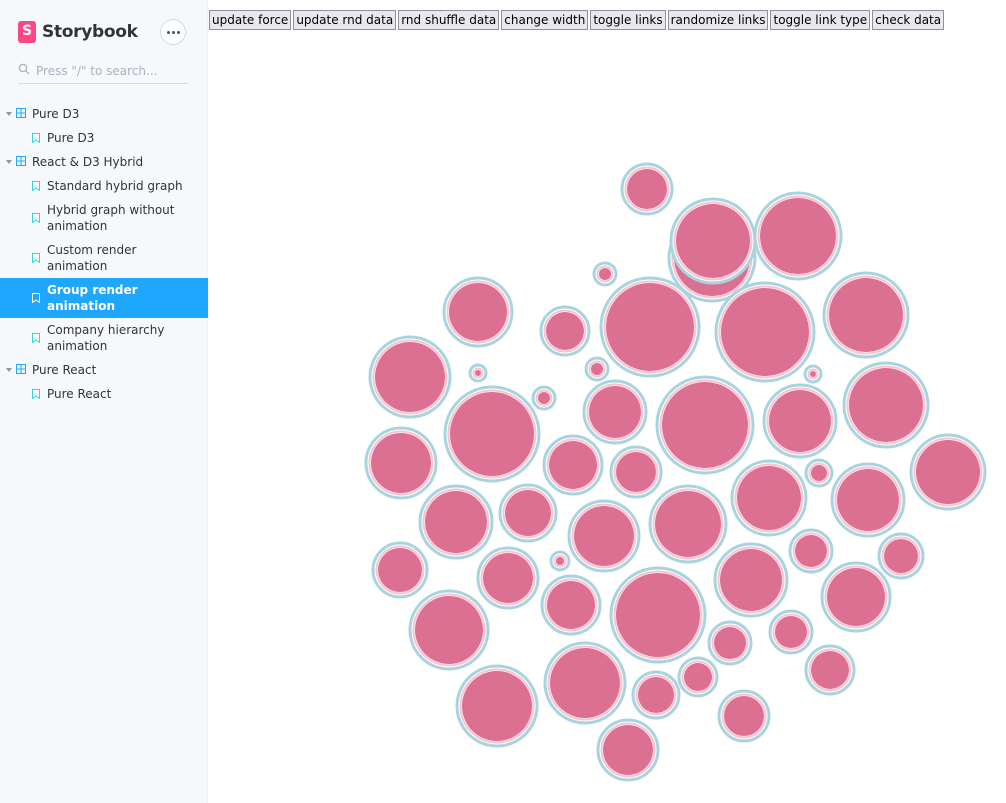  I want to click on tree-story-group-render-animation: Group render animation, so click(104, 298).